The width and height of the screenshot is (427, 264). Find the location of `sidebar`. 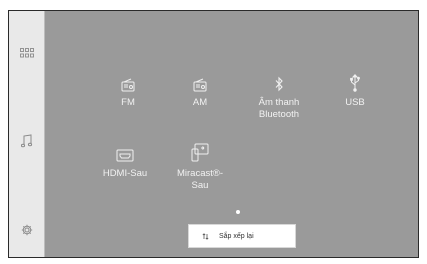

sidebar is located at coordinates (27, 134).